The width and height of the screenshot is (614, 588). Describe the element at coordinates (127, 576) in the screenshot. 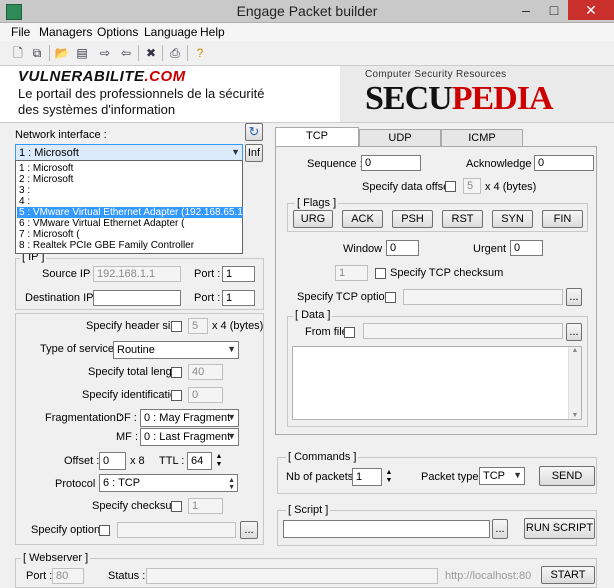

I see `webserver-status-label: Status :` at that location.